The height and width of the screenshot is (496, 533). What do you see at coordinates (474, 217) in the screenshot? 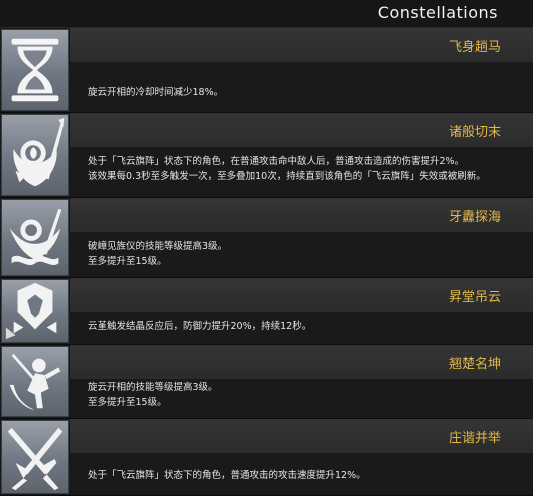
I see `constellation-name: 牙纛探海` at bounding box center [474, 217].